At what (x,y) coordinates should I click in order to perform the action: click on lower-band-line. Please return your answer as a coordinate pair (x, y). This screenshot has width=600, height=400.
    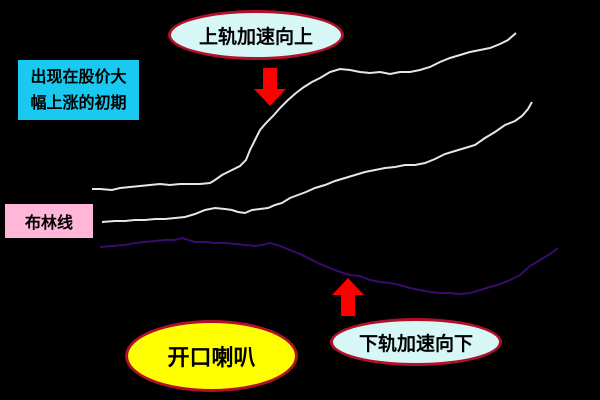
    Looking at the image, I should click on (329, 266).